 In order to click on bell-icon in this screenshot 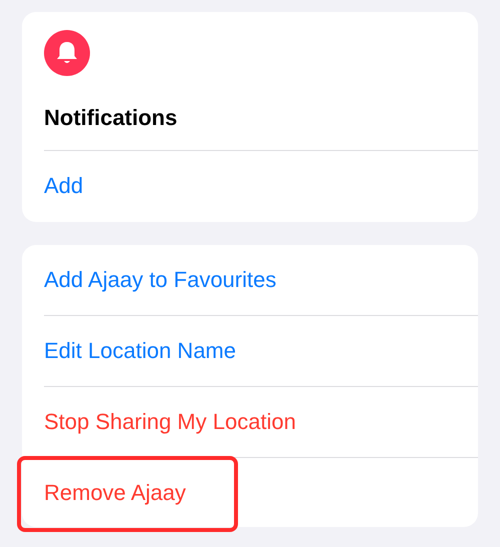, I will do `click(67, 53)`.